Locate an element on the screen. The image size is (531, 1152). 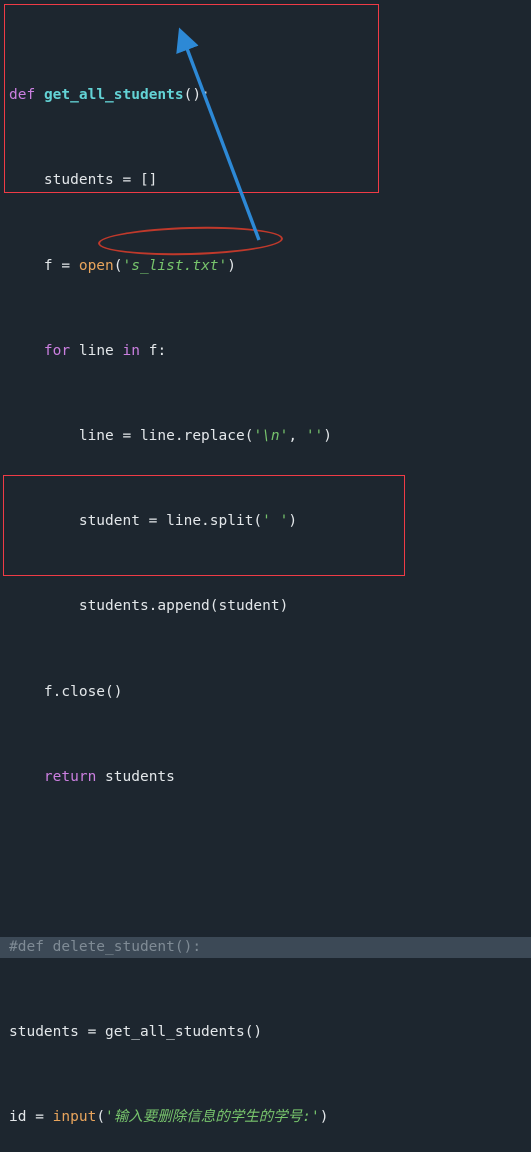
code-line: id = input('输入要删除信息的学生的学号:') is located at coordinates (265, 1117).